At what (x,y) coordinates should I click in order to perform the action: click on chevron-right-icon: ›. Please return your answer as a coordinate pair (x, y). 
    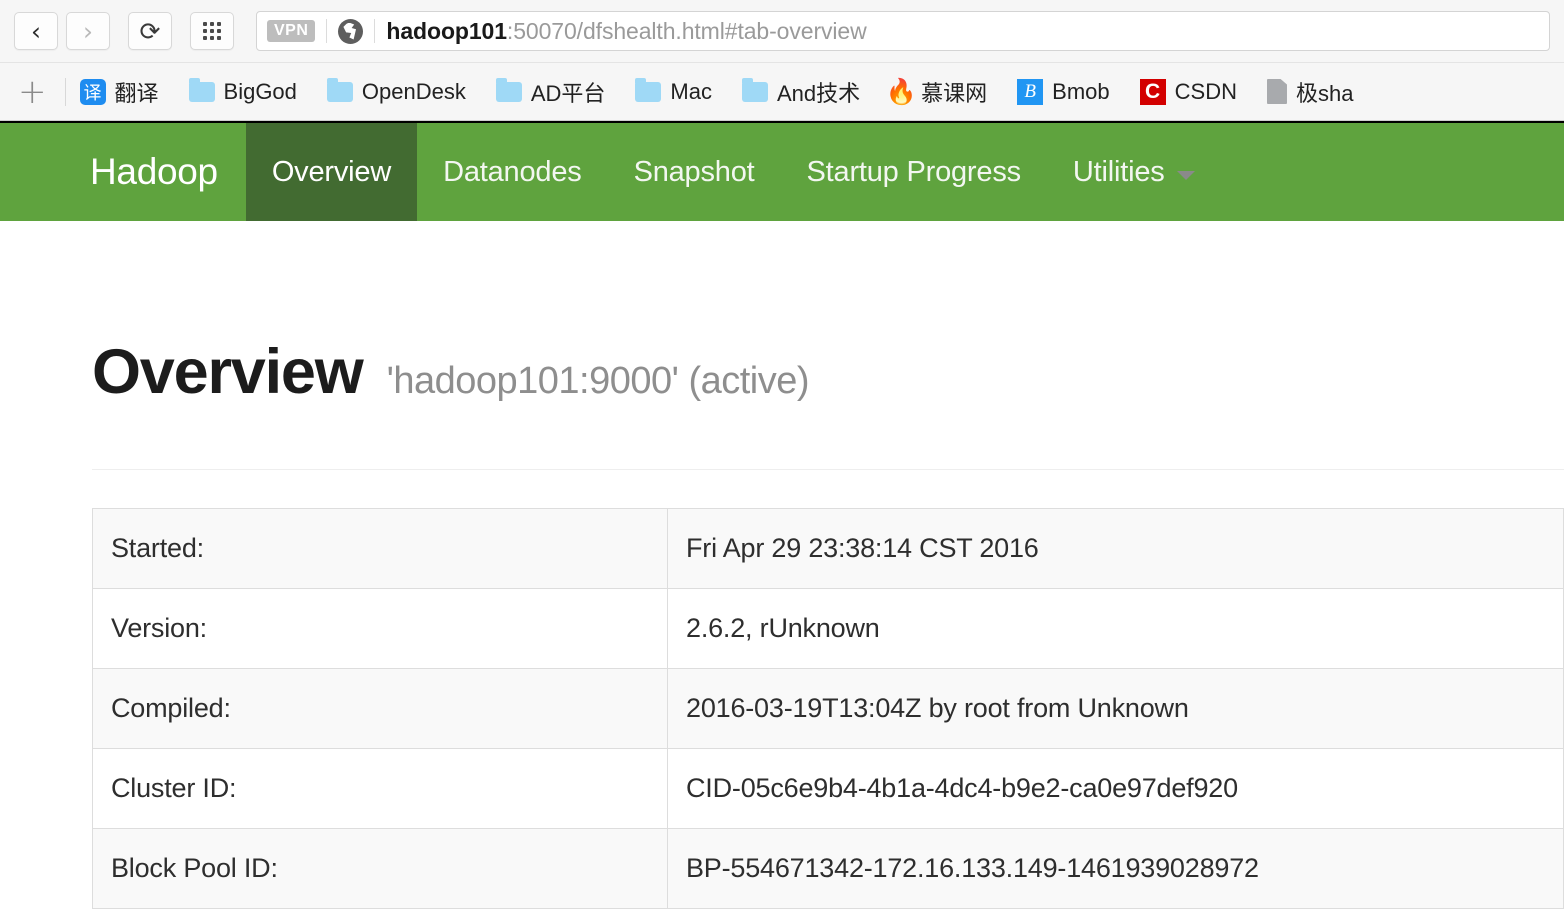
    Looking at the image, I should click on (88, 31).